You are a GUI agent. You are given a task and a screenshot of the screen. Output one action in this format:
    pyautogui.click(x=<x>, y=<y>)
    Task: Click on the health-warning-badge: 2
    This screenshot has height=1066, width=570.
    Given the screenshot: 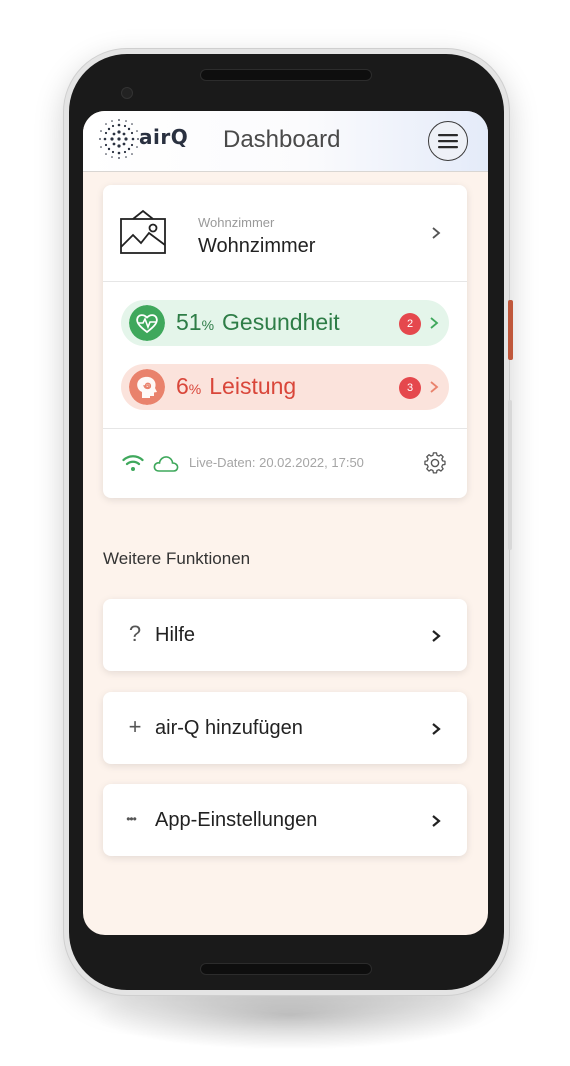 What is the action you would take?
    pyautogui.click(x=410, y=324)
    